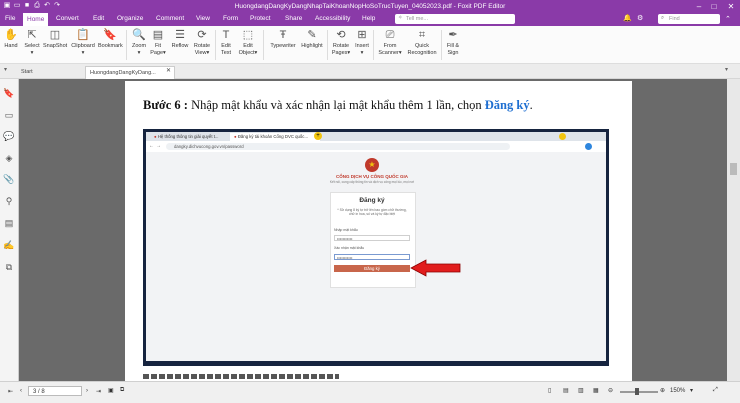 This screenshot has width=740, height=403. What do you see at coordinates (370, 392) in the screenshot?
I see `status-bar: ⇤ ‹ 3 / 8 › ⇥ ▣ ⧉ ▯ ▤ ▥ ▦ ⊖ ⊕ 150% ▾ ⤢` at bounding box center [370, 392].